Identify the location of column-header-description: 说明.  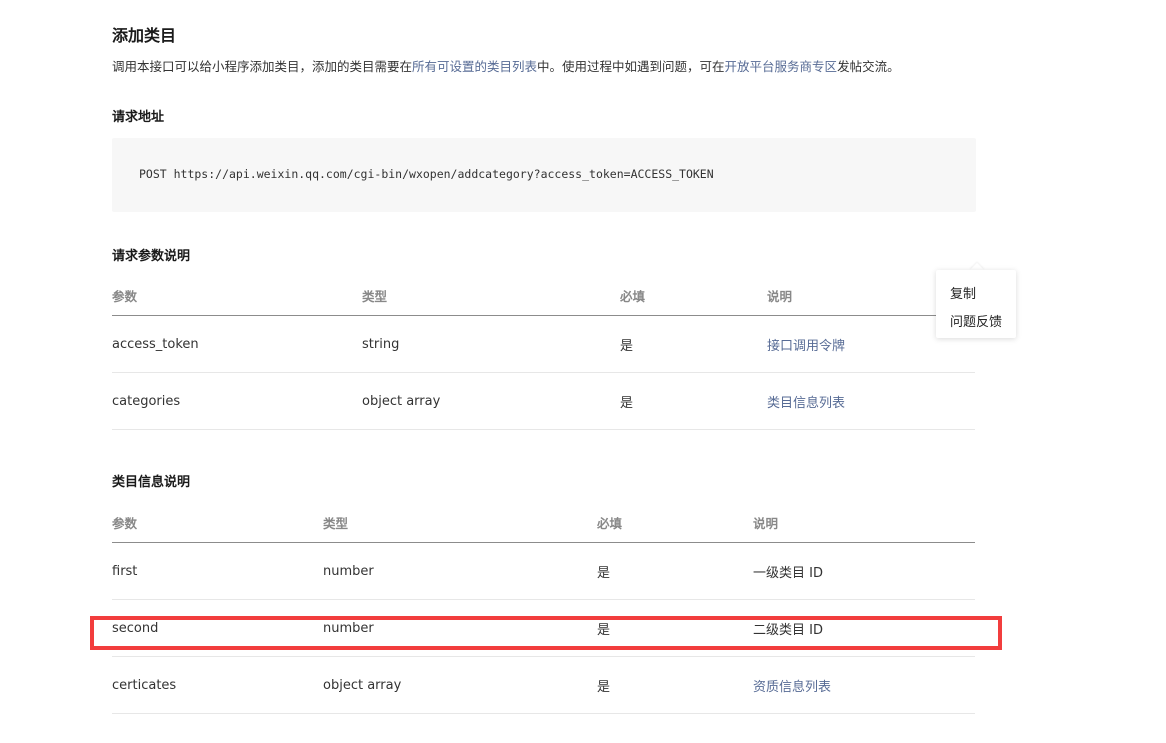
(864, 522).